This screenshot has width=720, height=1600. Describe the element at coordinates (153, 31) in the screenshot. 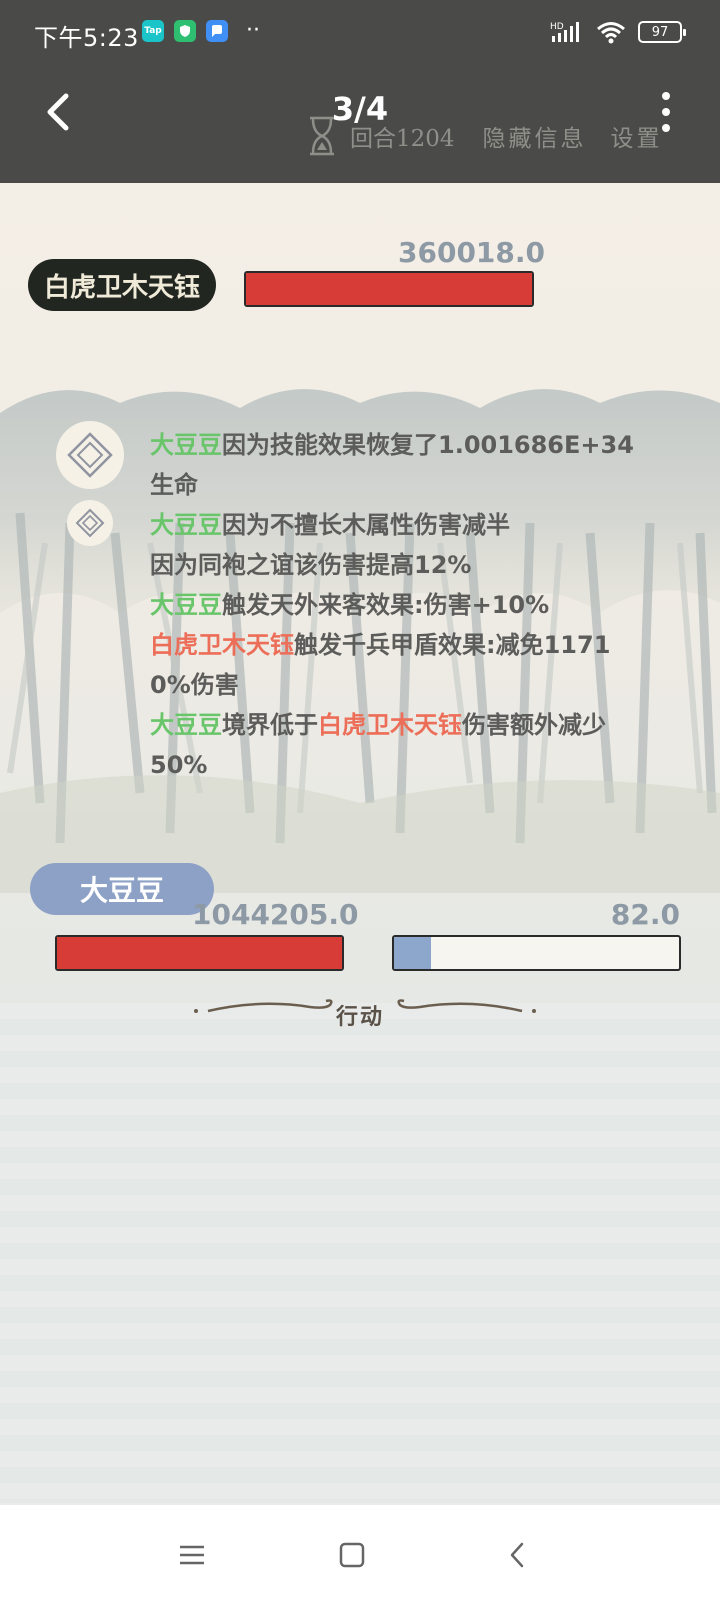

I see `taptap-icon: Tap` at that location.